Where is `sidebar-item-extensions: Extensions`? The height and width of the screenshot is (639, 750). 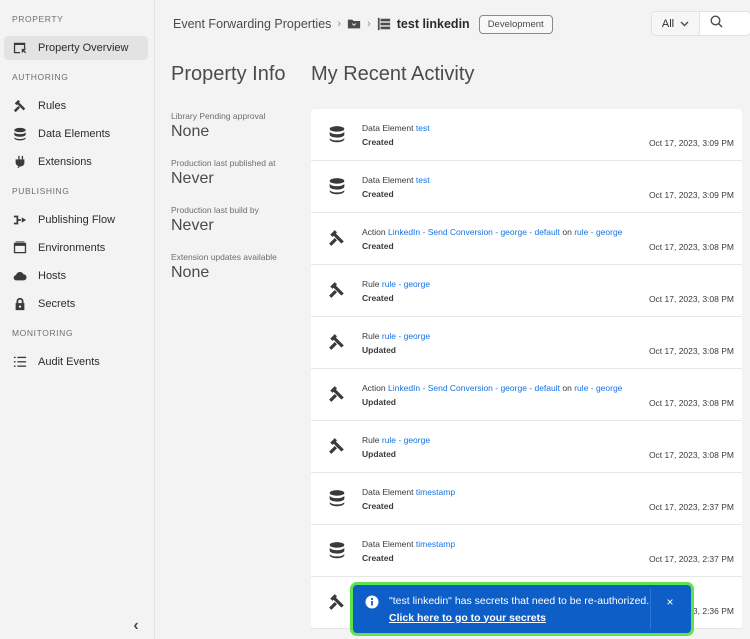 sidebar-item-extensions: Extensions is located at coordinates (76, 162).